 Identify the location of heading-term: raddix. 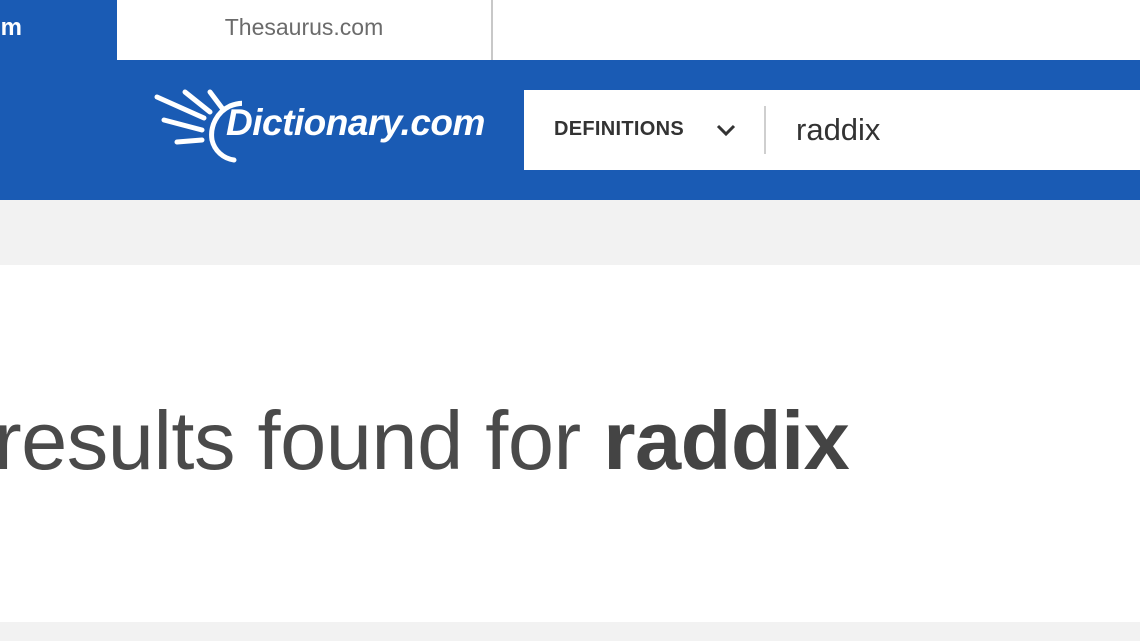
(726, 440).